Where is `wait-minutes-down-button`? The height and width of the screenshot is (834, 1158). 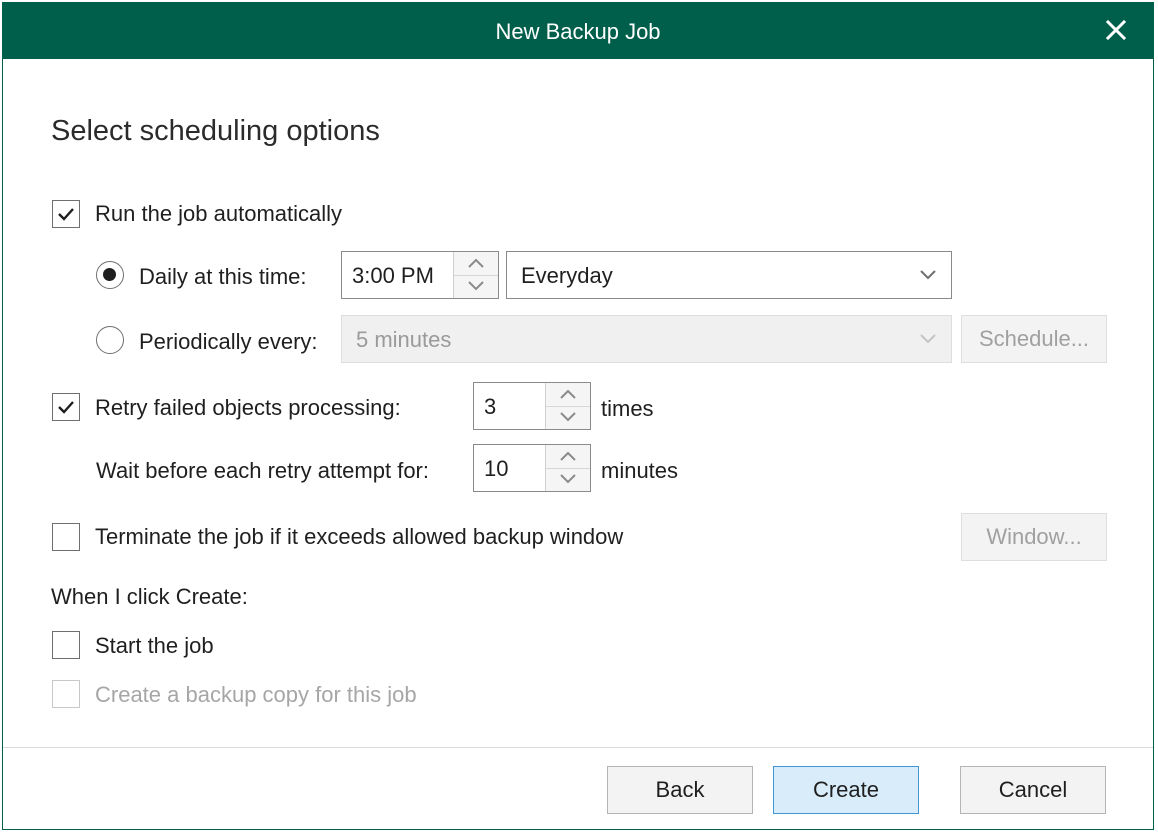
wait-minutes-down-button is located at coordinates (568, 479).